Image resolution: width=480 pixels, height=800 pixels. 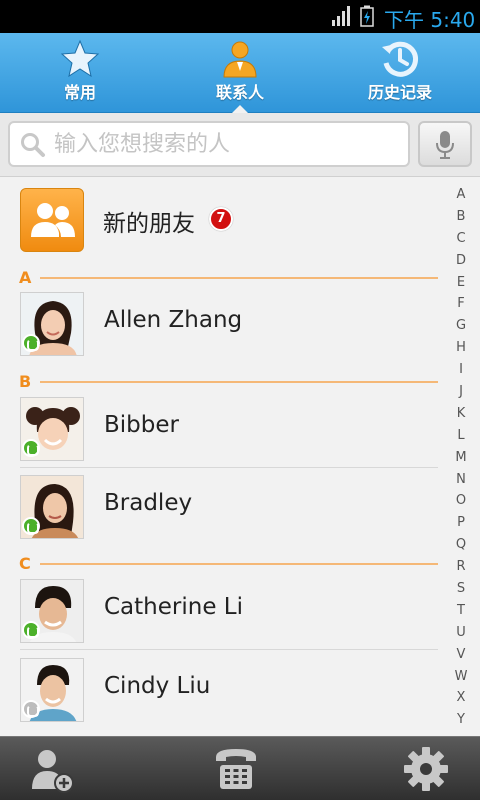 I want to click on index-letter-e: E, so click(x=461, y=283).